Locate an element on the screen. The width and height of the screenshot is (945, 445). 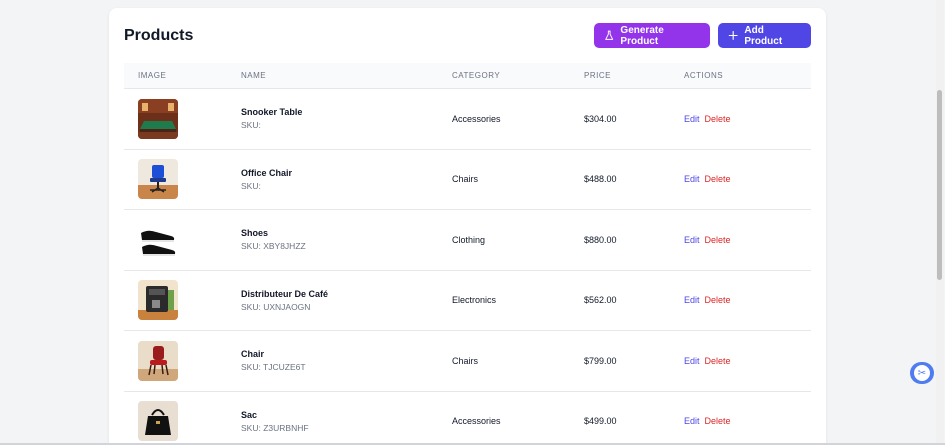
product-price: $562.00 is located at coordinates (600, 300).